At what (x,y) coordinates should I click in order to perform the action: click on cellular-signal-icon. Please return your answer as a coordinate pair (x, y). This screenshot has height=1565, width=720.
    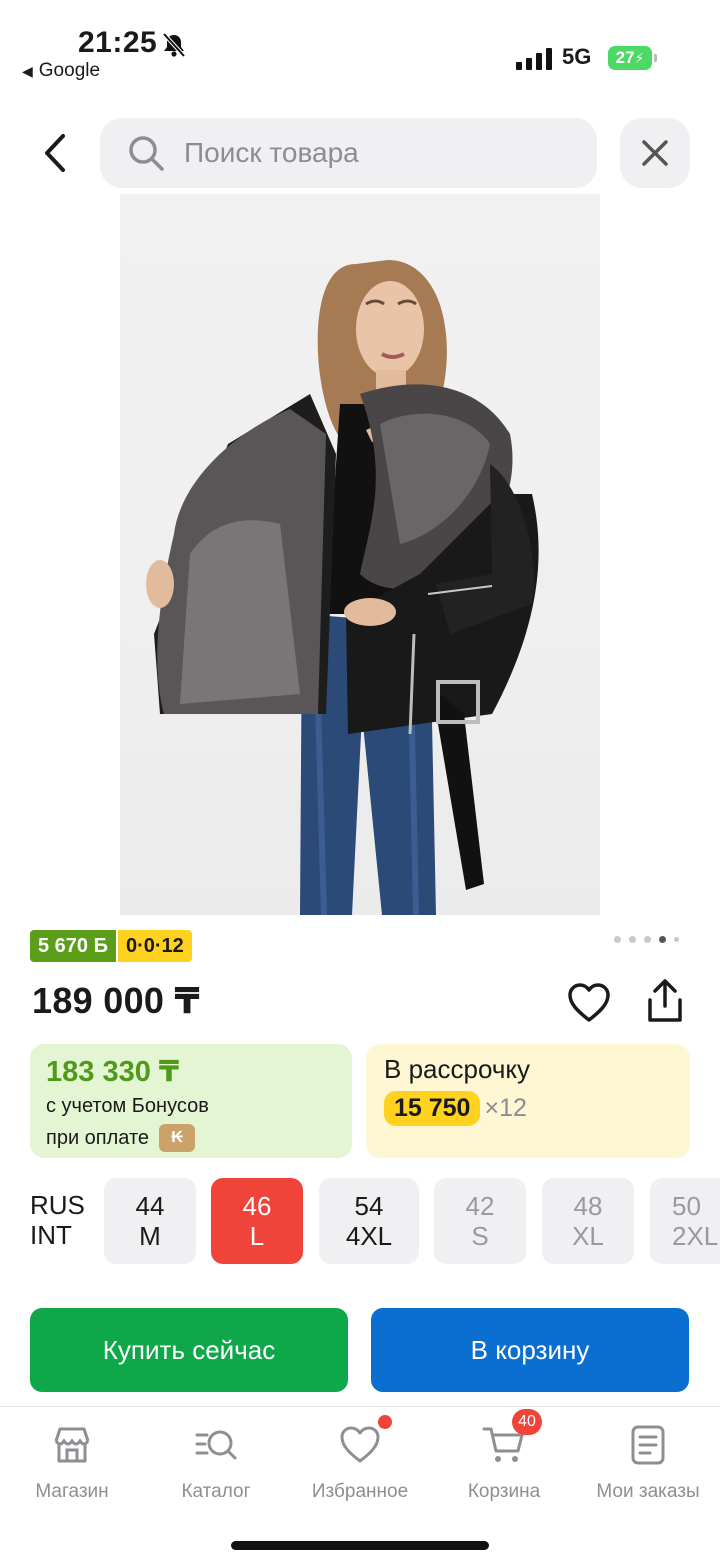
    Looking at the image, I should click on (534, 58).